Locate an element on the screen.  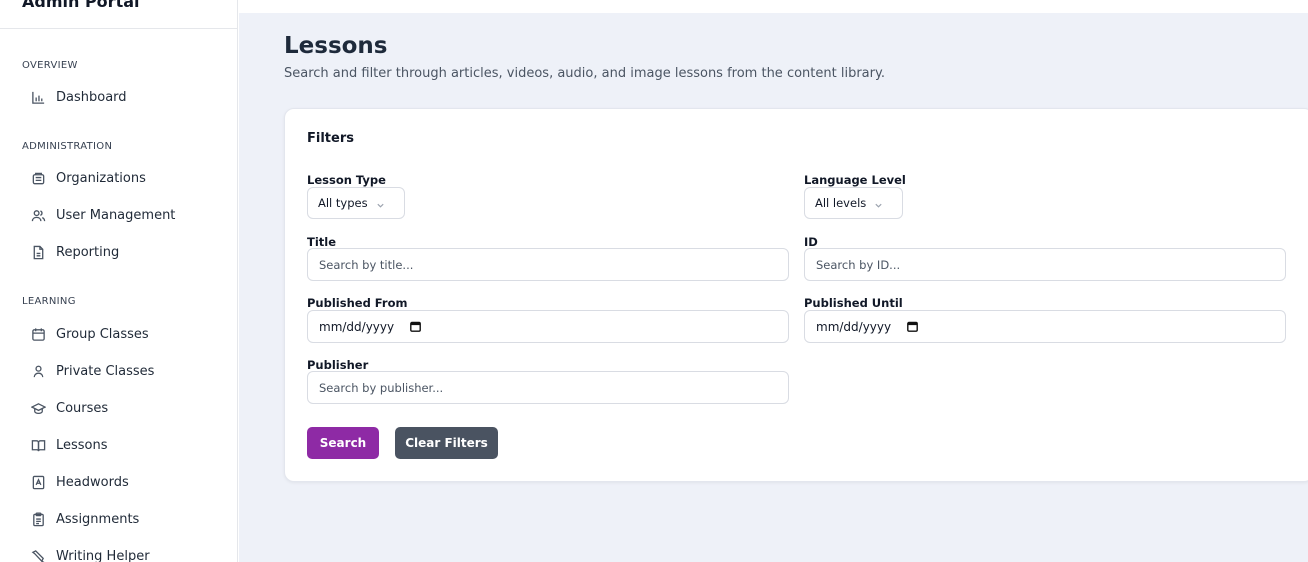
sidebar-brand: Admin Portal is located at coordinates (81, 5).